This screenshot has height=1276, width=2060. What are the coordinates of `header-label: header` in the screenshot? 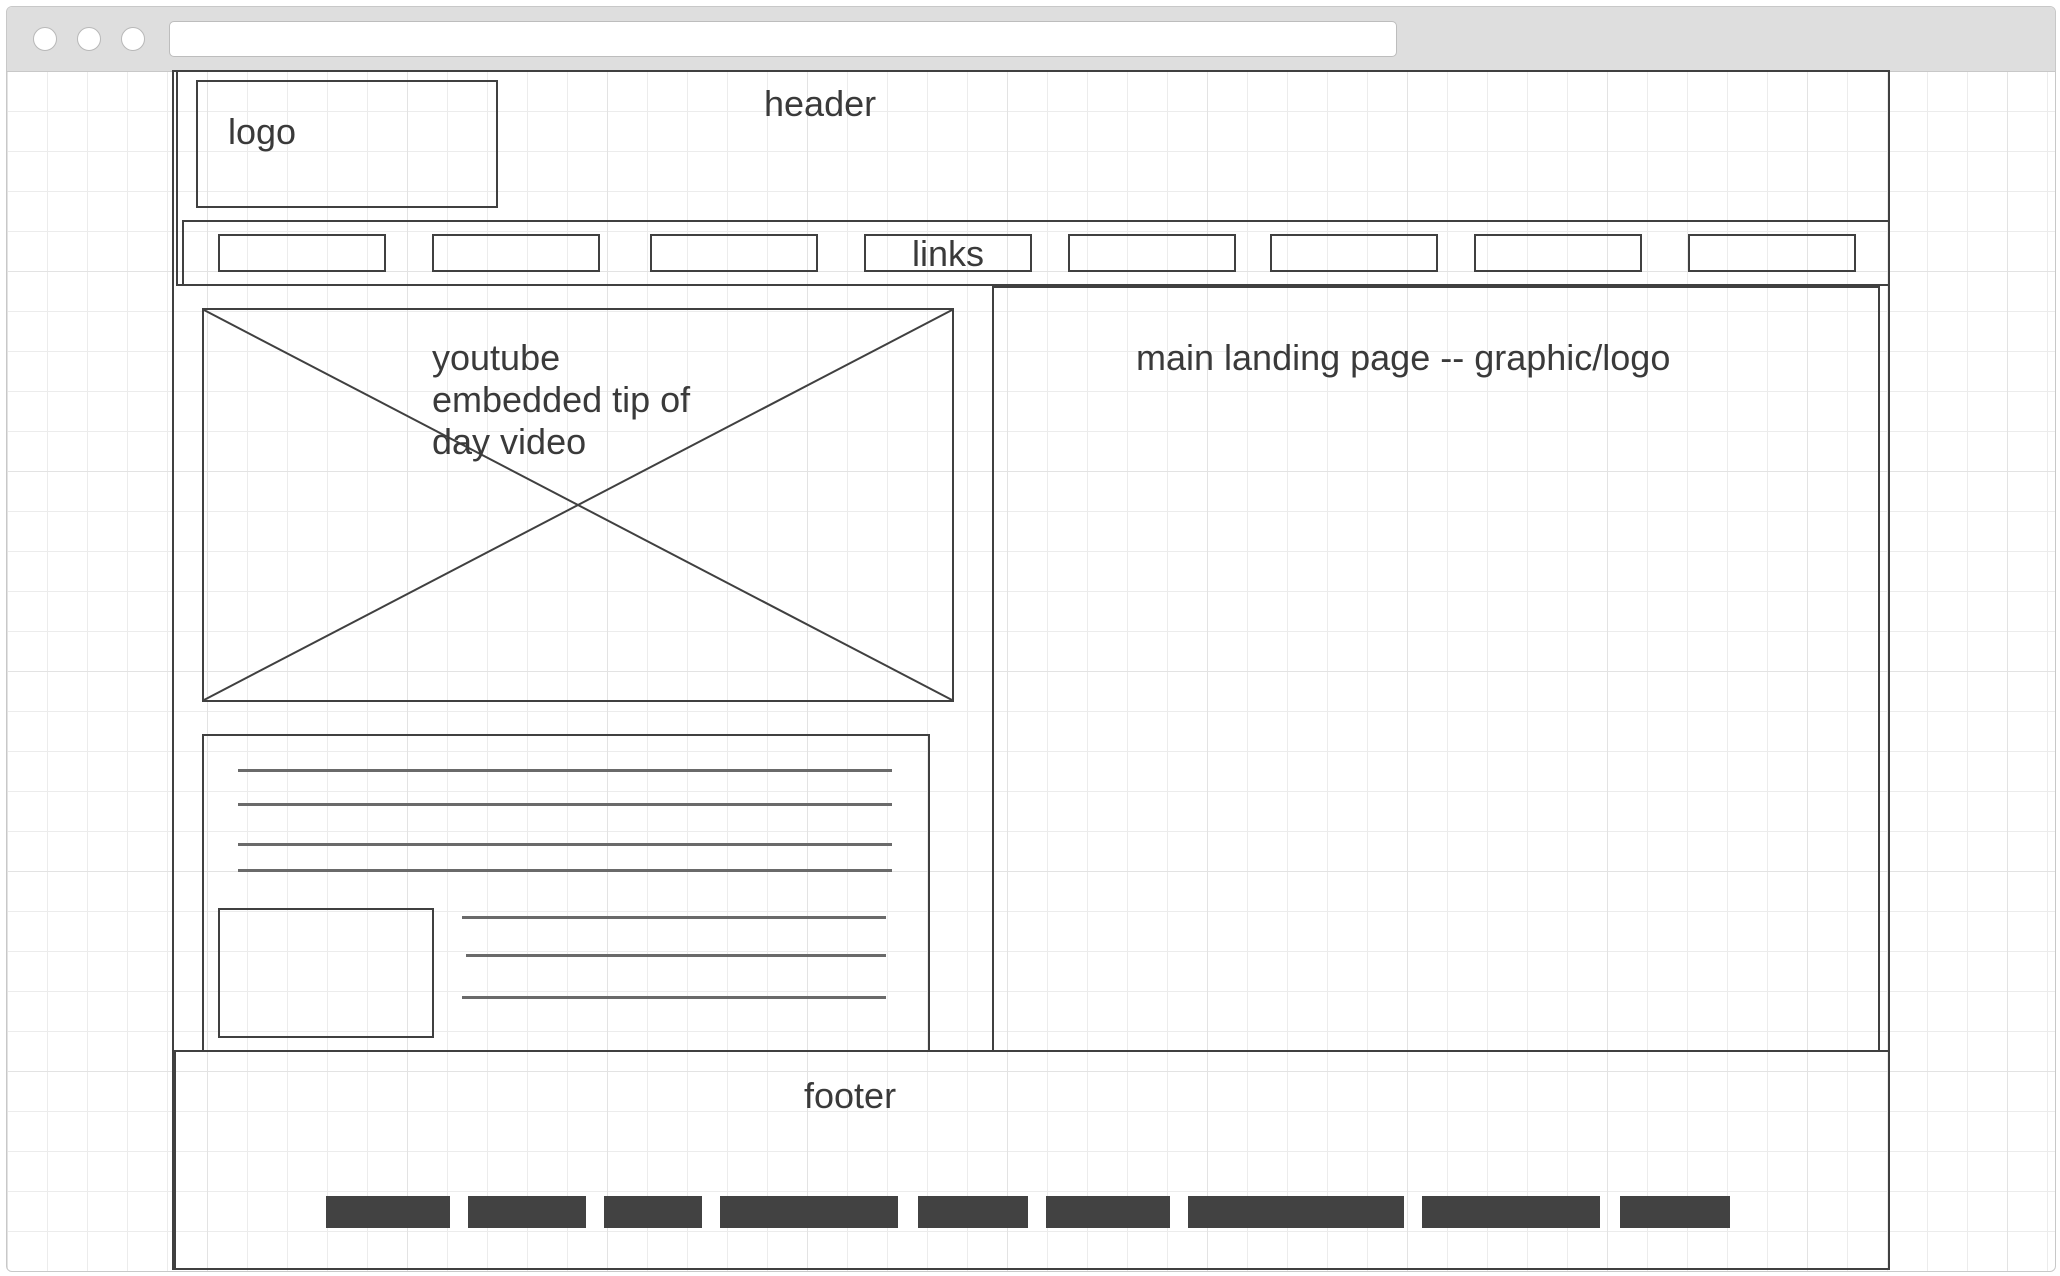 It's located at (820, 103).